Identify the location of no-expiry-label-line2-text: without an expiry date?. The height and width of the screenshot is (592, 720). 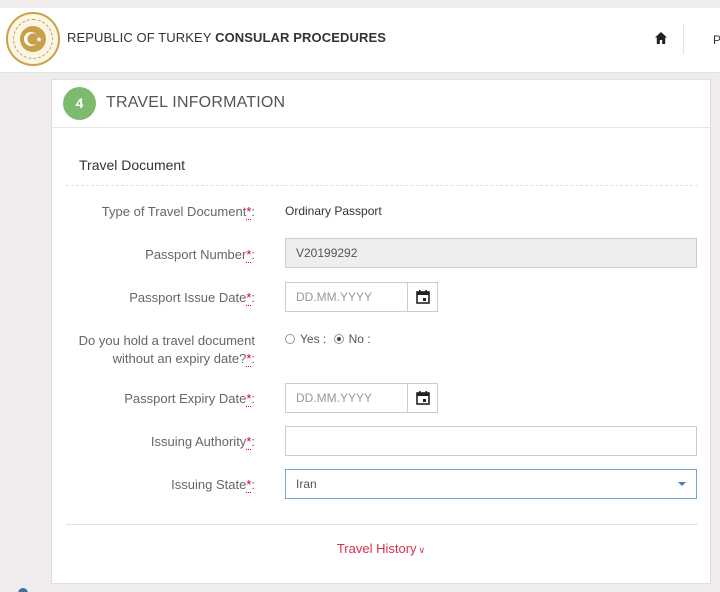
(179, 358).